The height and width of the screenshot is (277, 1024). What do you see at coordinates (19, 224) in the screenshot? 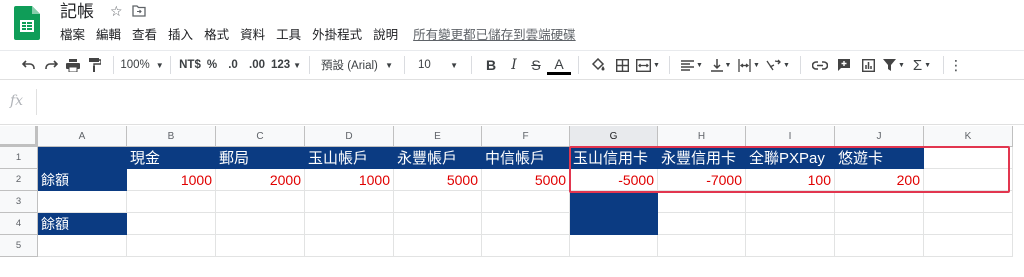
I see `row-header-4: 4` at bounding box center [19, 224].